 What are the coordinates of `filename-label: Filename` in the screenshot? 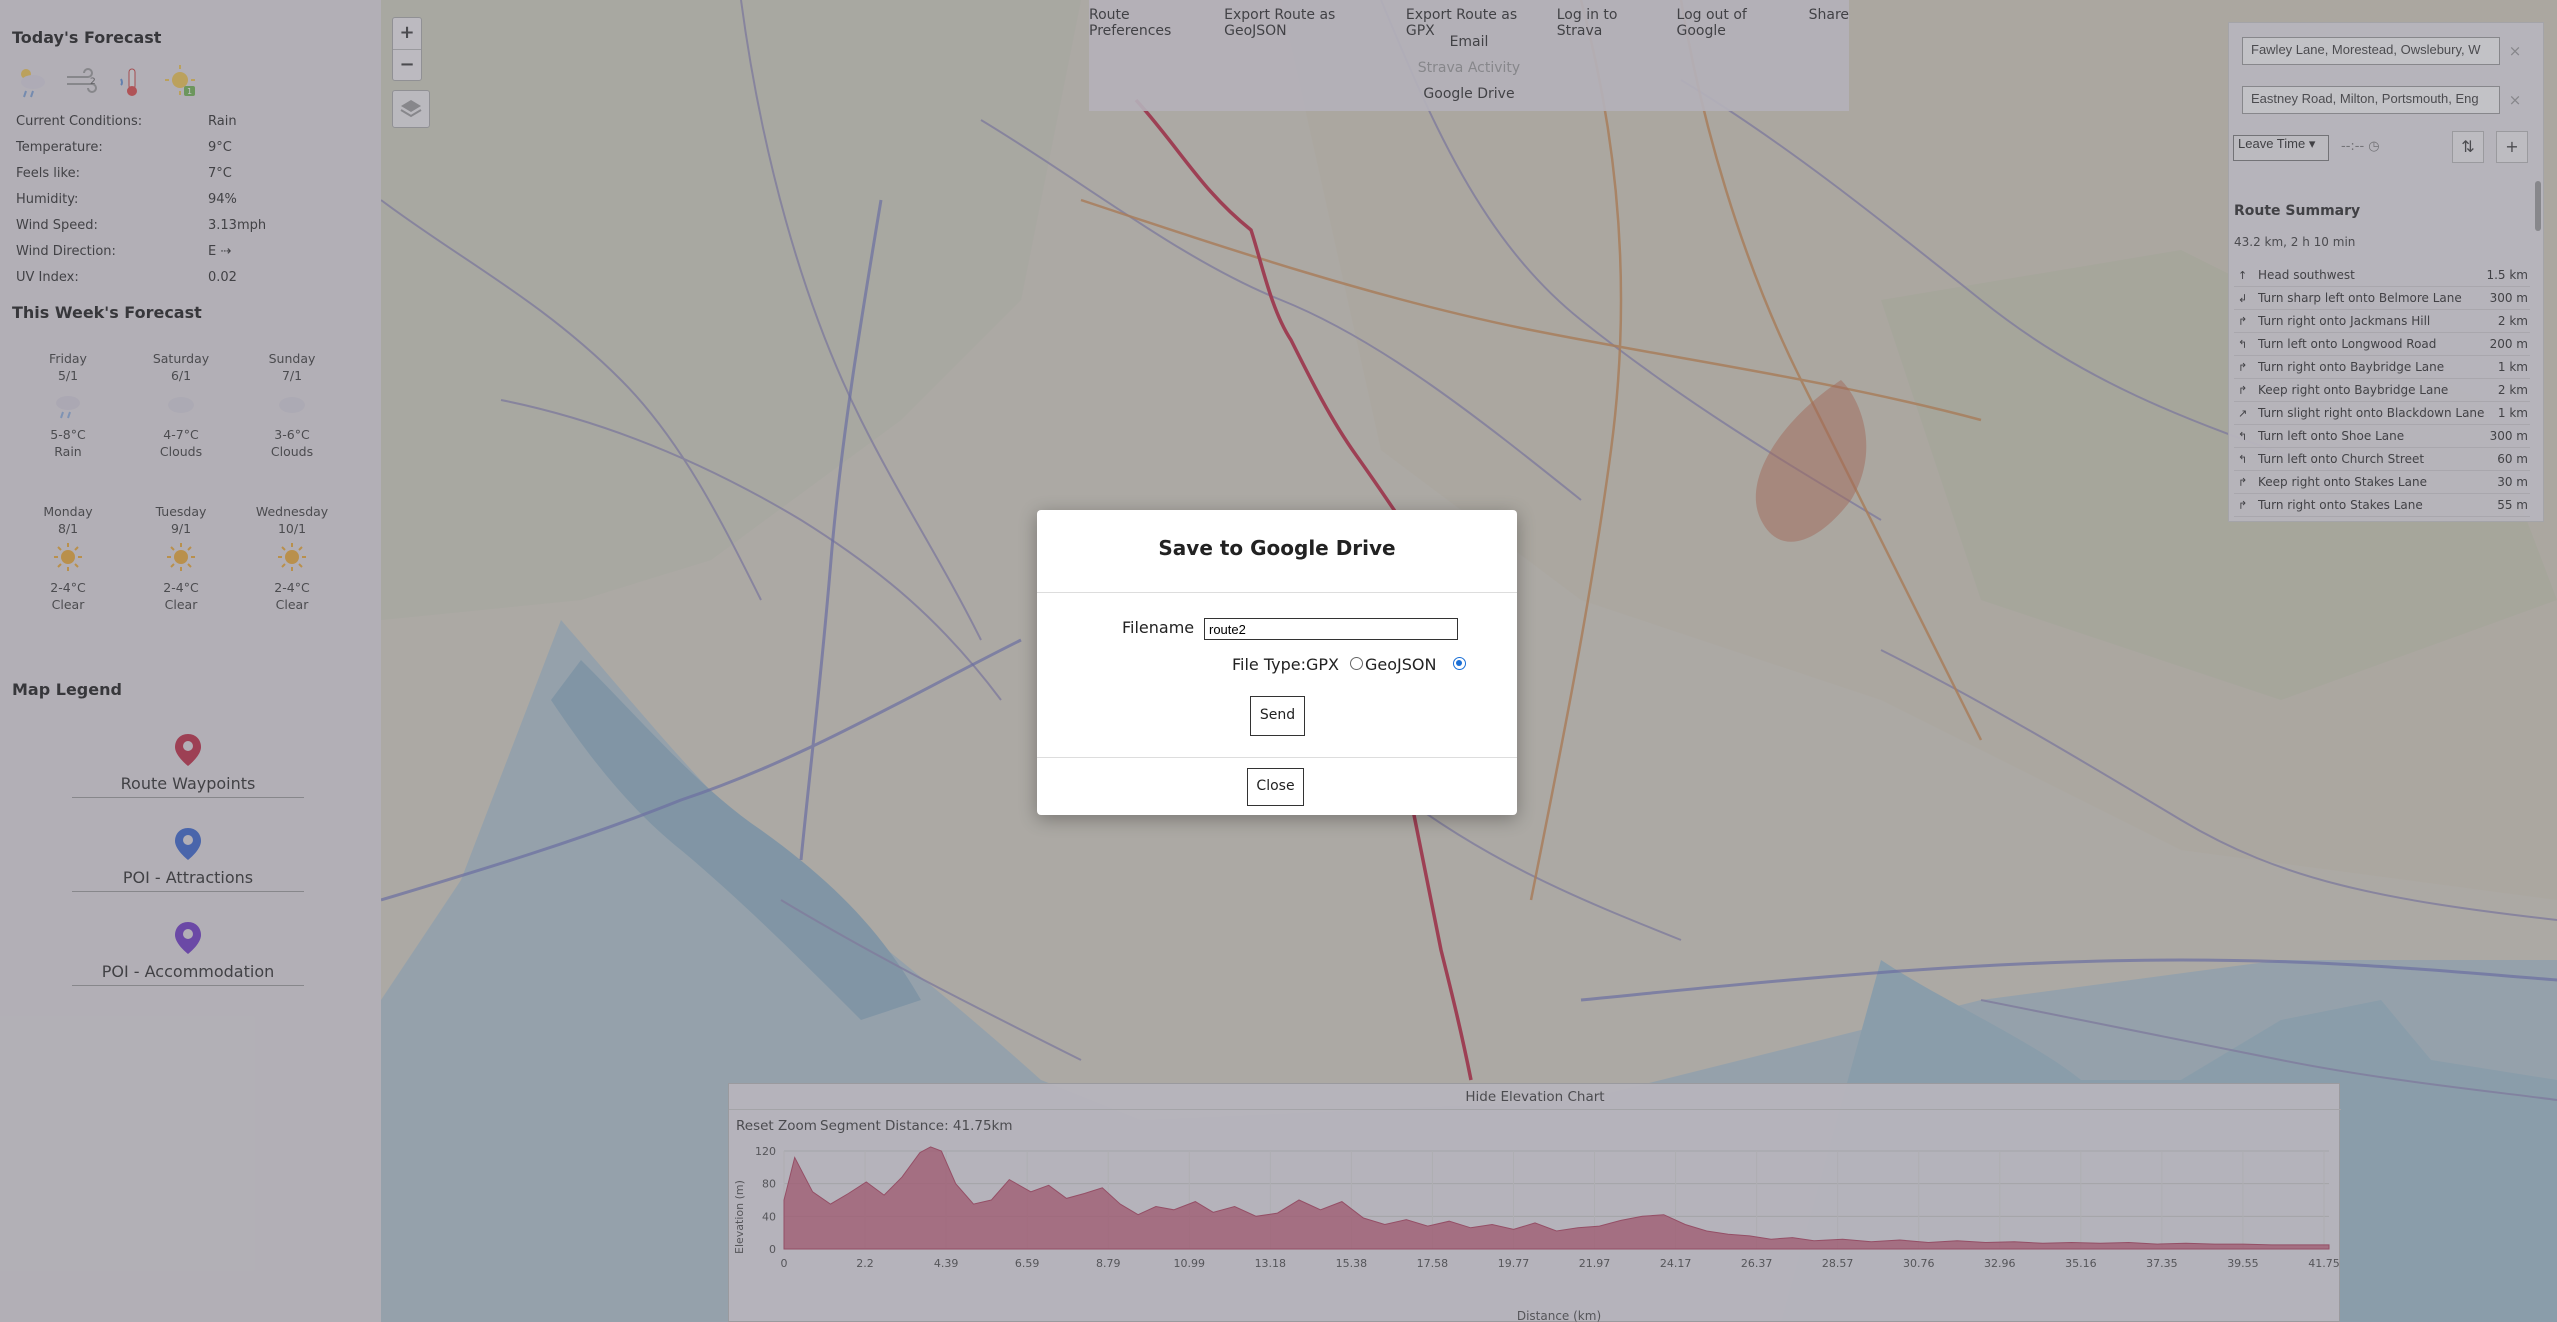 It's located at (1158, 627).